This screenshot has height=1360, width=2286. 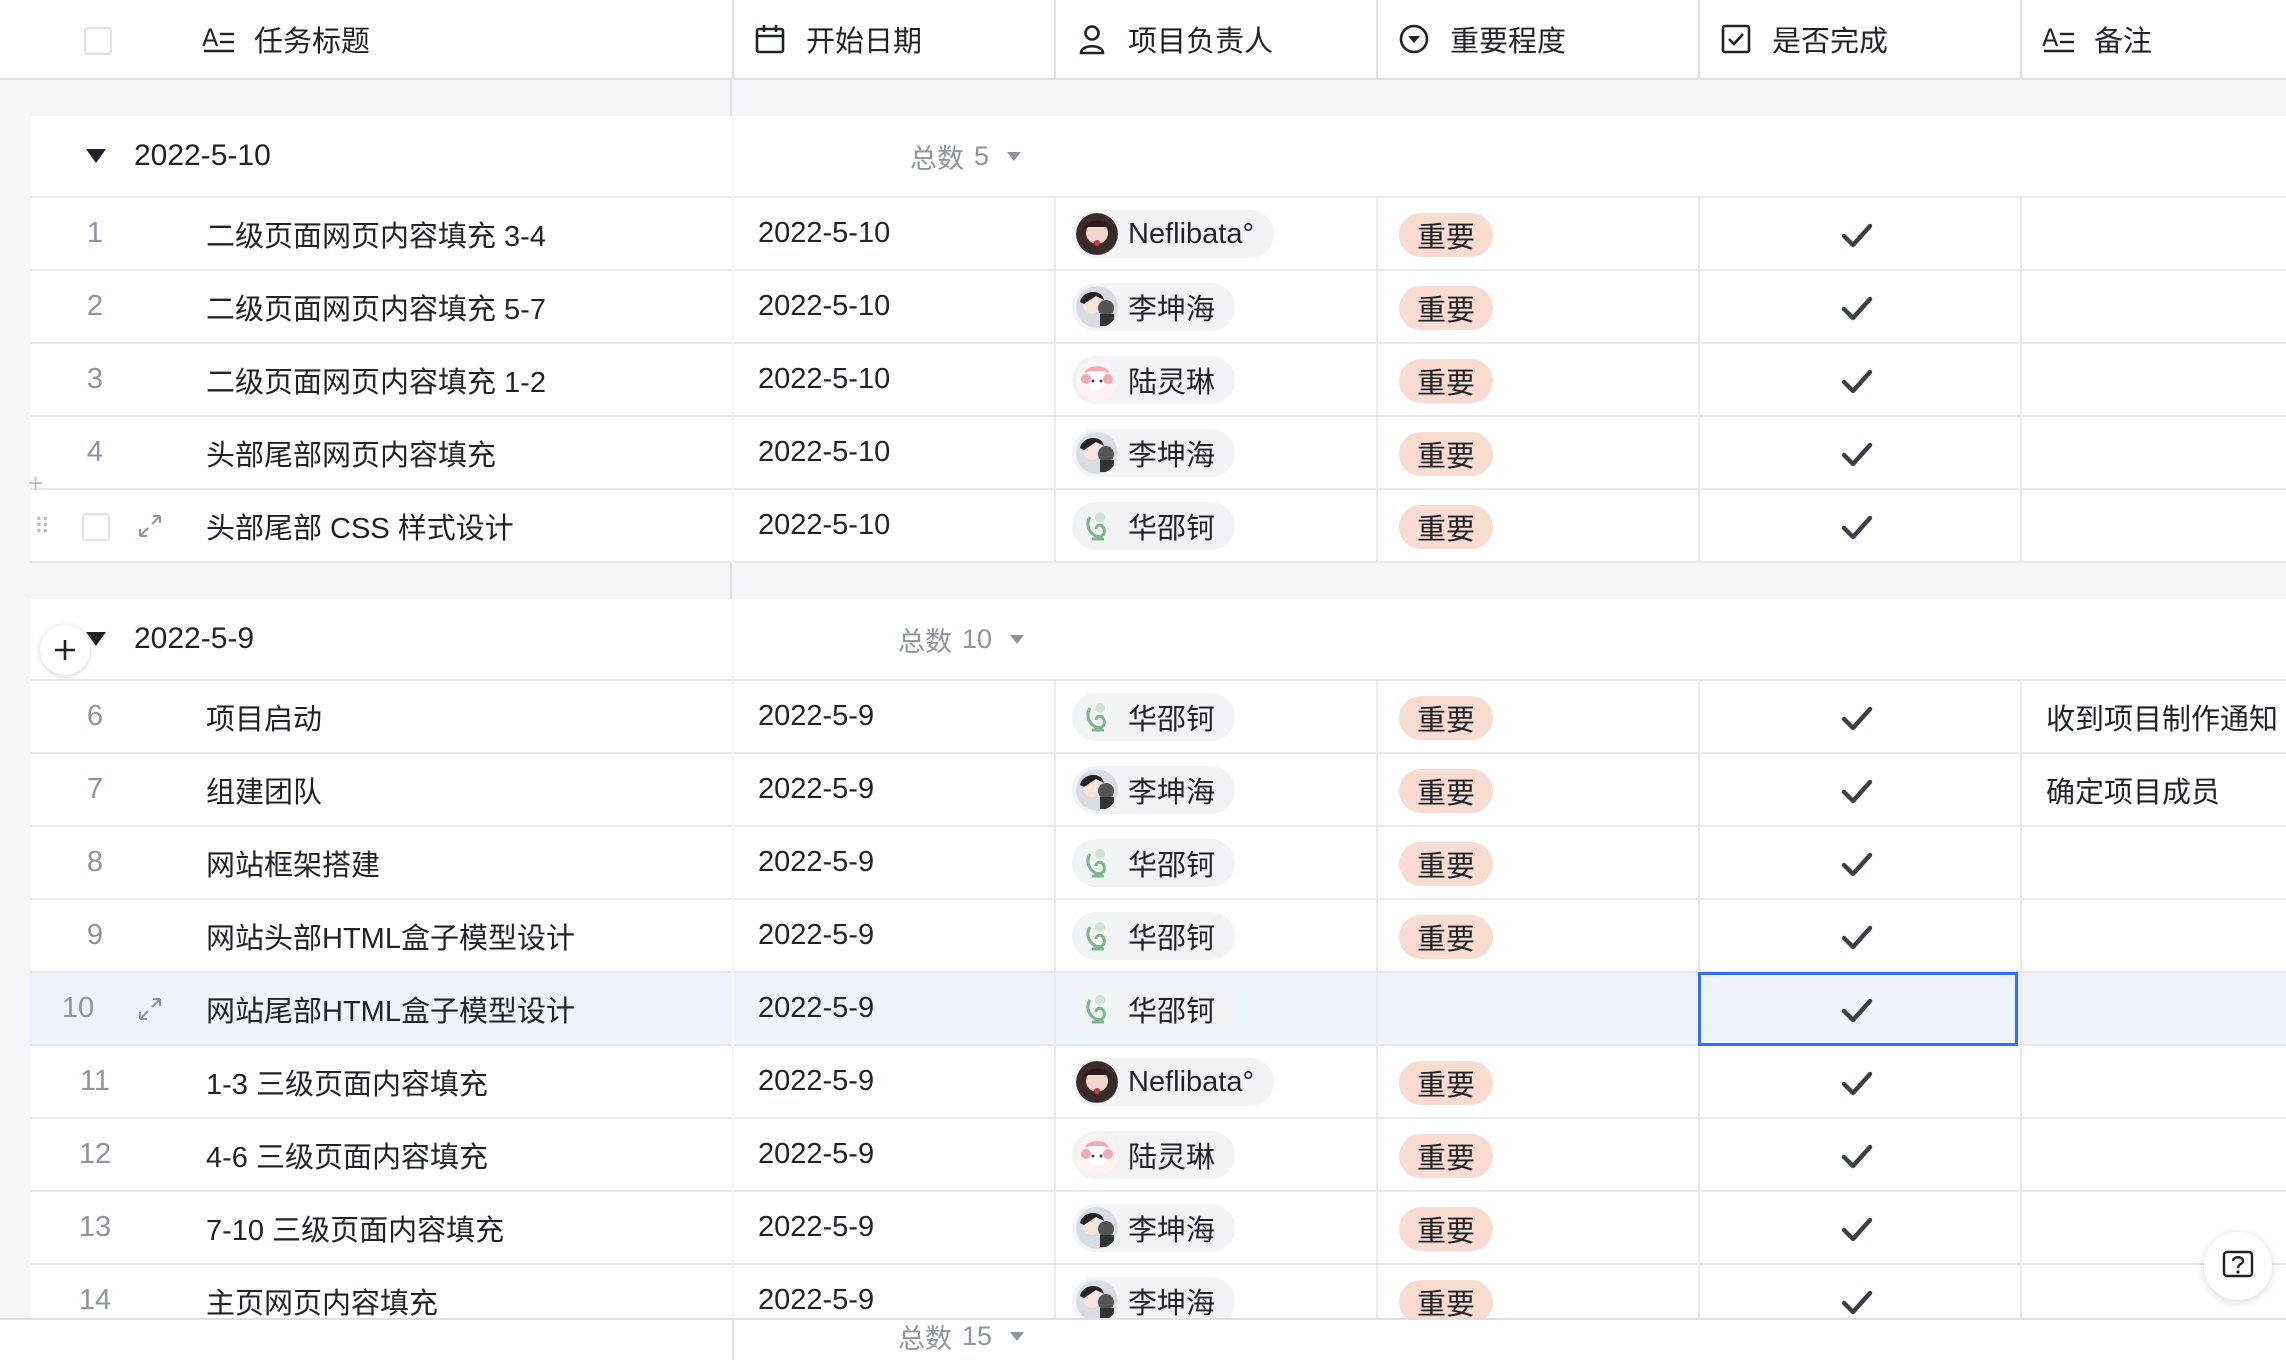 I want to click on table-row: 7 组建团队, so click(x=381, y=790).